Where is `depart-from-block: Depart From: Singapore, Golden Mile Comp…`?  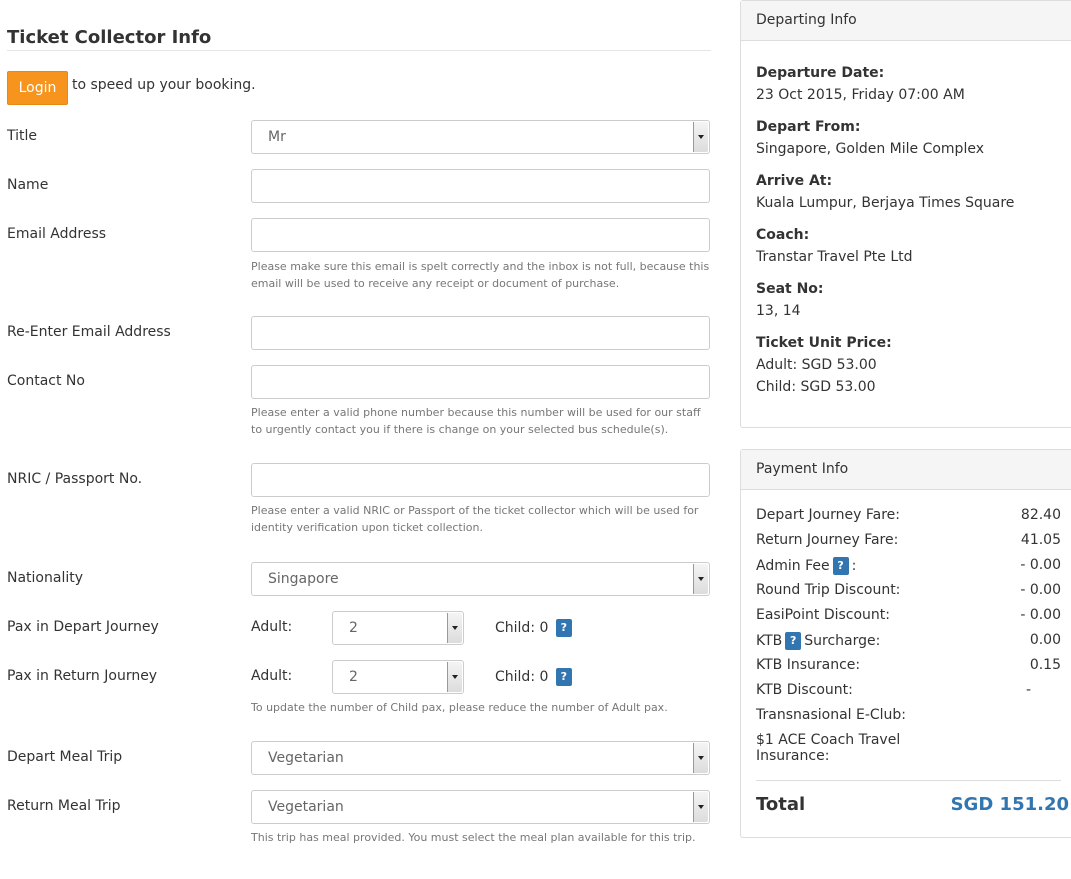 depart-from-block: Depart From: Singapore, Golden Mile Comp… is located at coordinates (870, 138).